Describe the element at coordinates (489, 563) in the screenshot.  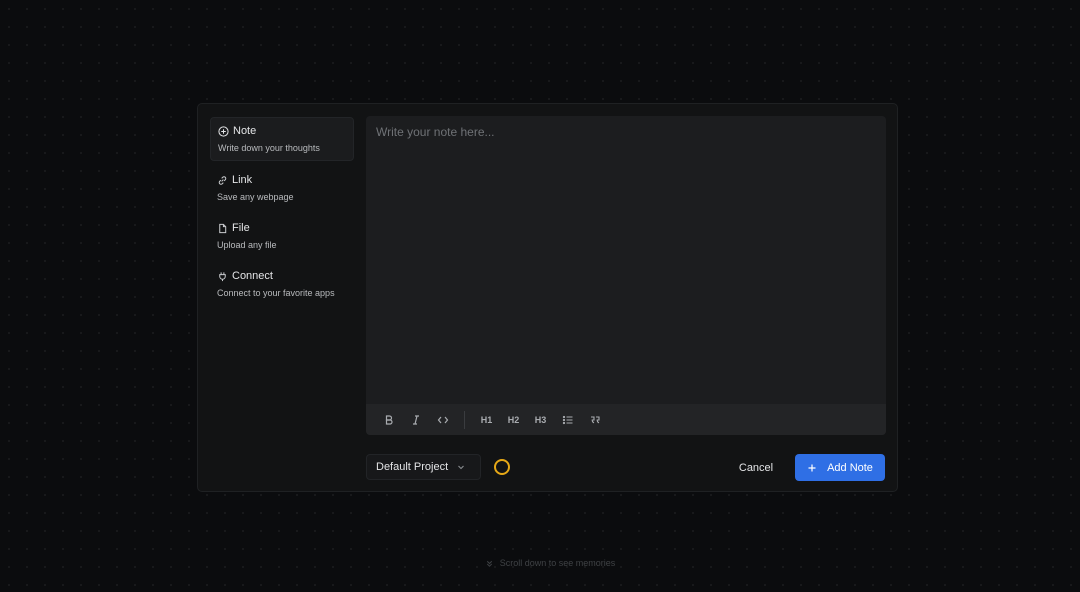
I see `chevrons-down-icon` at that location.